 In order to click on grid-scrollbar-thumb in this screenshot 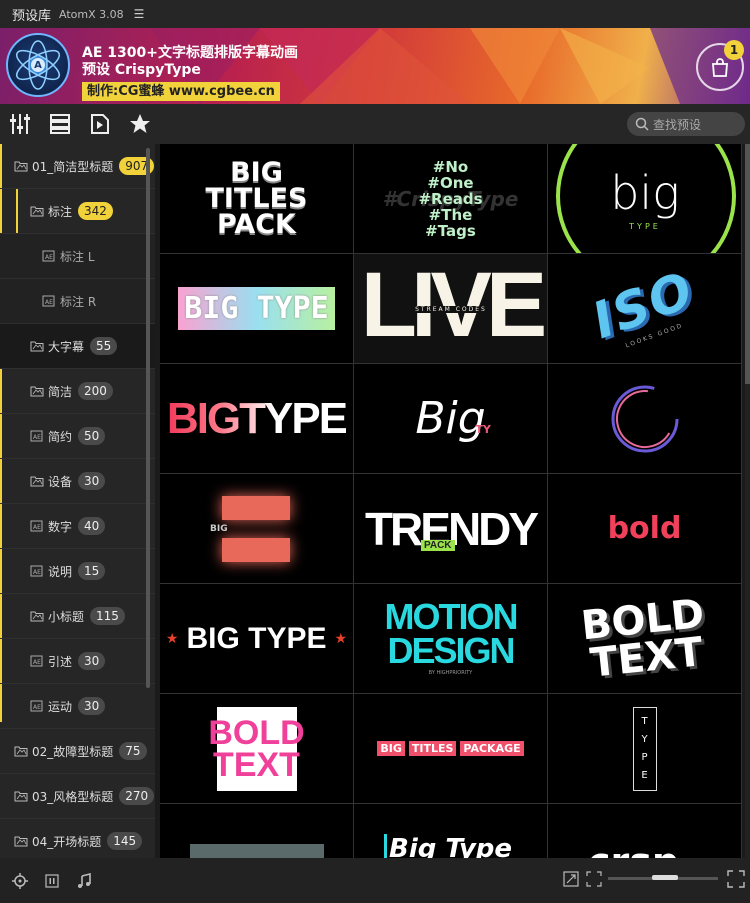, I will do `click(747, 264)`.